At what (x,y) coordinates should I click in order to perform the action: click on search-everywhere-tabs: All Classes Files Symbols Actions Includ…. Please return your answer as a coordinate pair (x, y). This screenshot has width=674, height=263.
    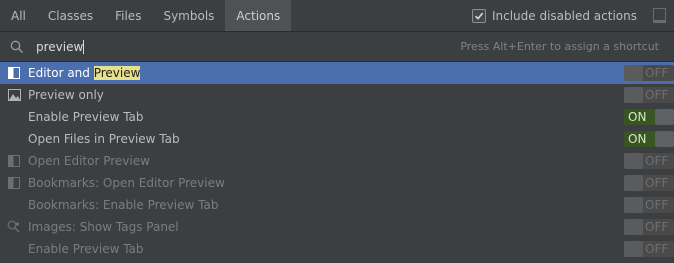
    Looking at the image, I should click on (337, 16).